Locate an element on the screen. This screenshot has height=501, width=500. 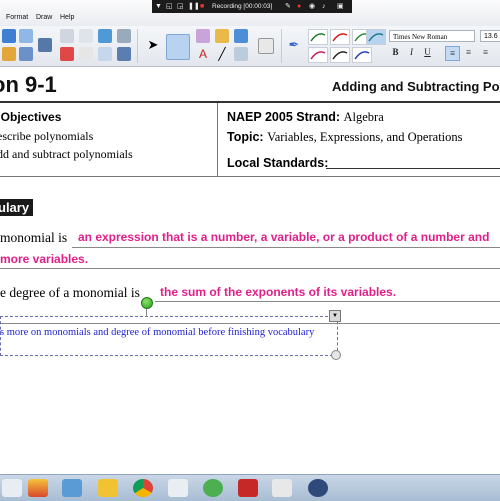
folder-icon is located at coordinates (108, 488).